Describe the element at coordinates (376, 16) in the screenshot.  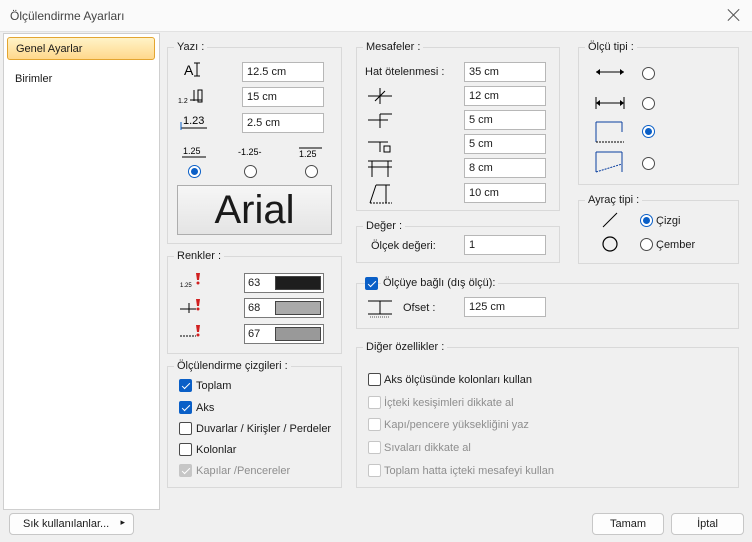
I see `title-bar: Ölçülendirme Ayarları` at that location.